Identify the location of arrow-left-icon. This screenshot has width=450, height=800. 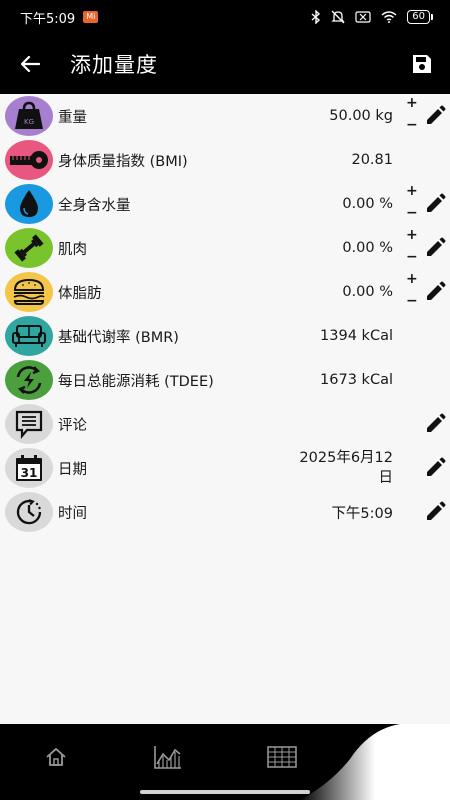
(30, 64).